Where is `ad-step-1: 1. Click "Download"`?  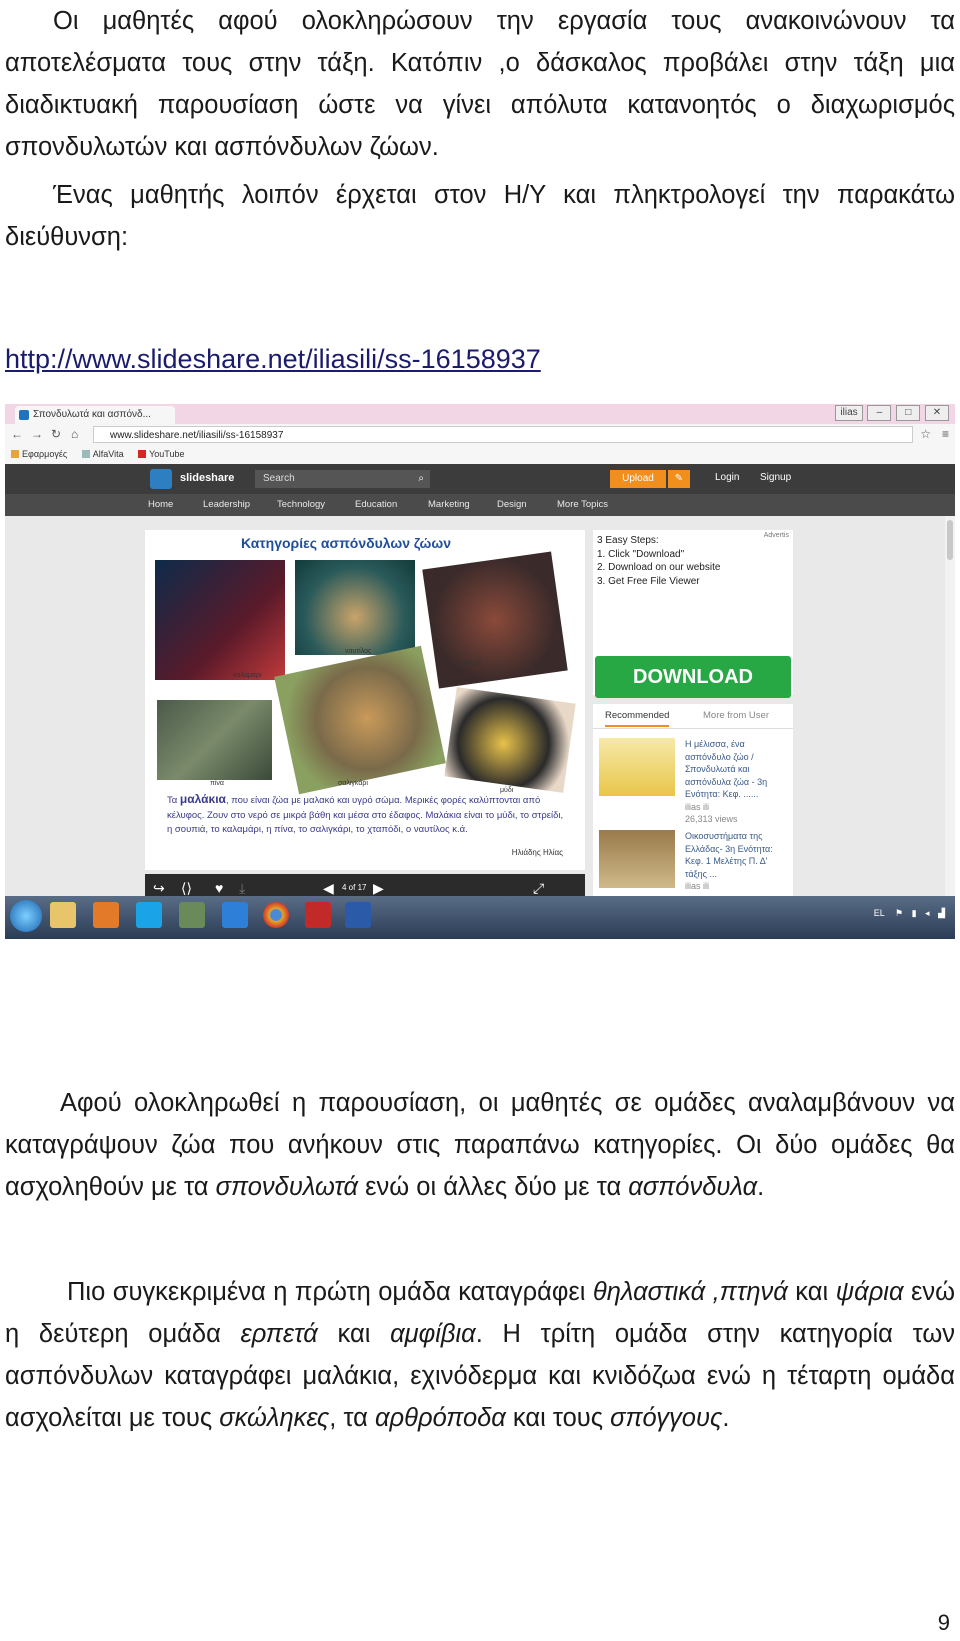
ad-step-1: 1. Click "Download" is located at coordinates (641, 554).